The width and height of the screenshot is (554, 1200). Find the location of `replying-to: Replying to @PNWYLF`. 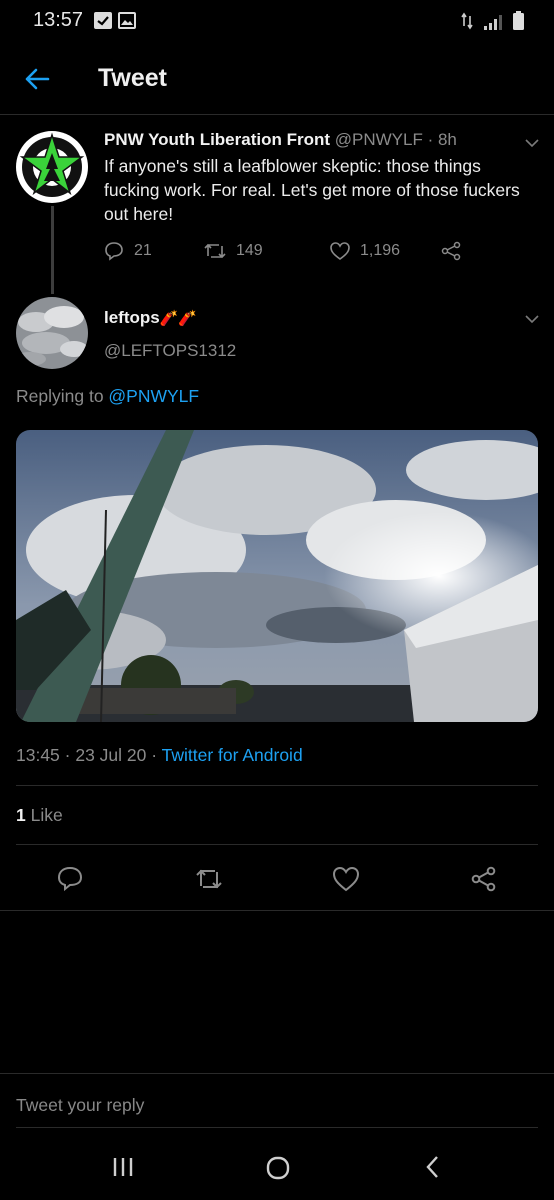

replying-to: Replying to @PNWYLF is located at coordinates (107, 396).